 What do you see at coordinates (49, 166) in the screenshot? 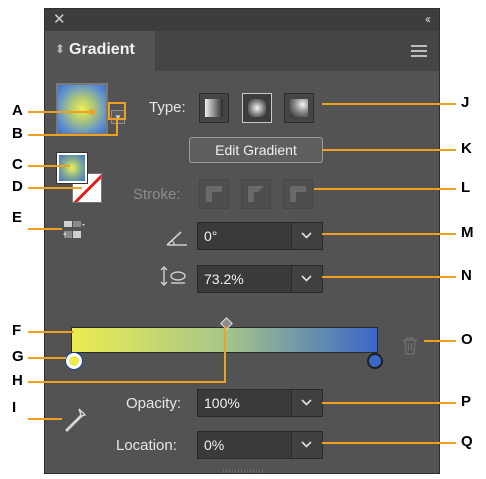
I see `leader-line-c` at bounding box center [49, 166].